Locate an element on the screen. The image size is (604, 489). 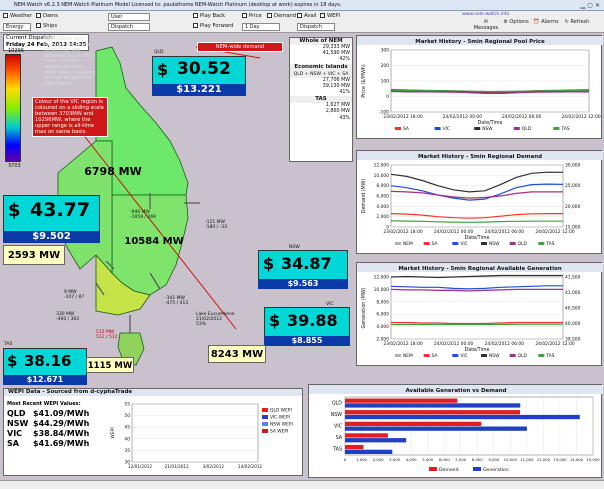
refresh-button: ↻ Refresh is located at coordinates (577, 22).